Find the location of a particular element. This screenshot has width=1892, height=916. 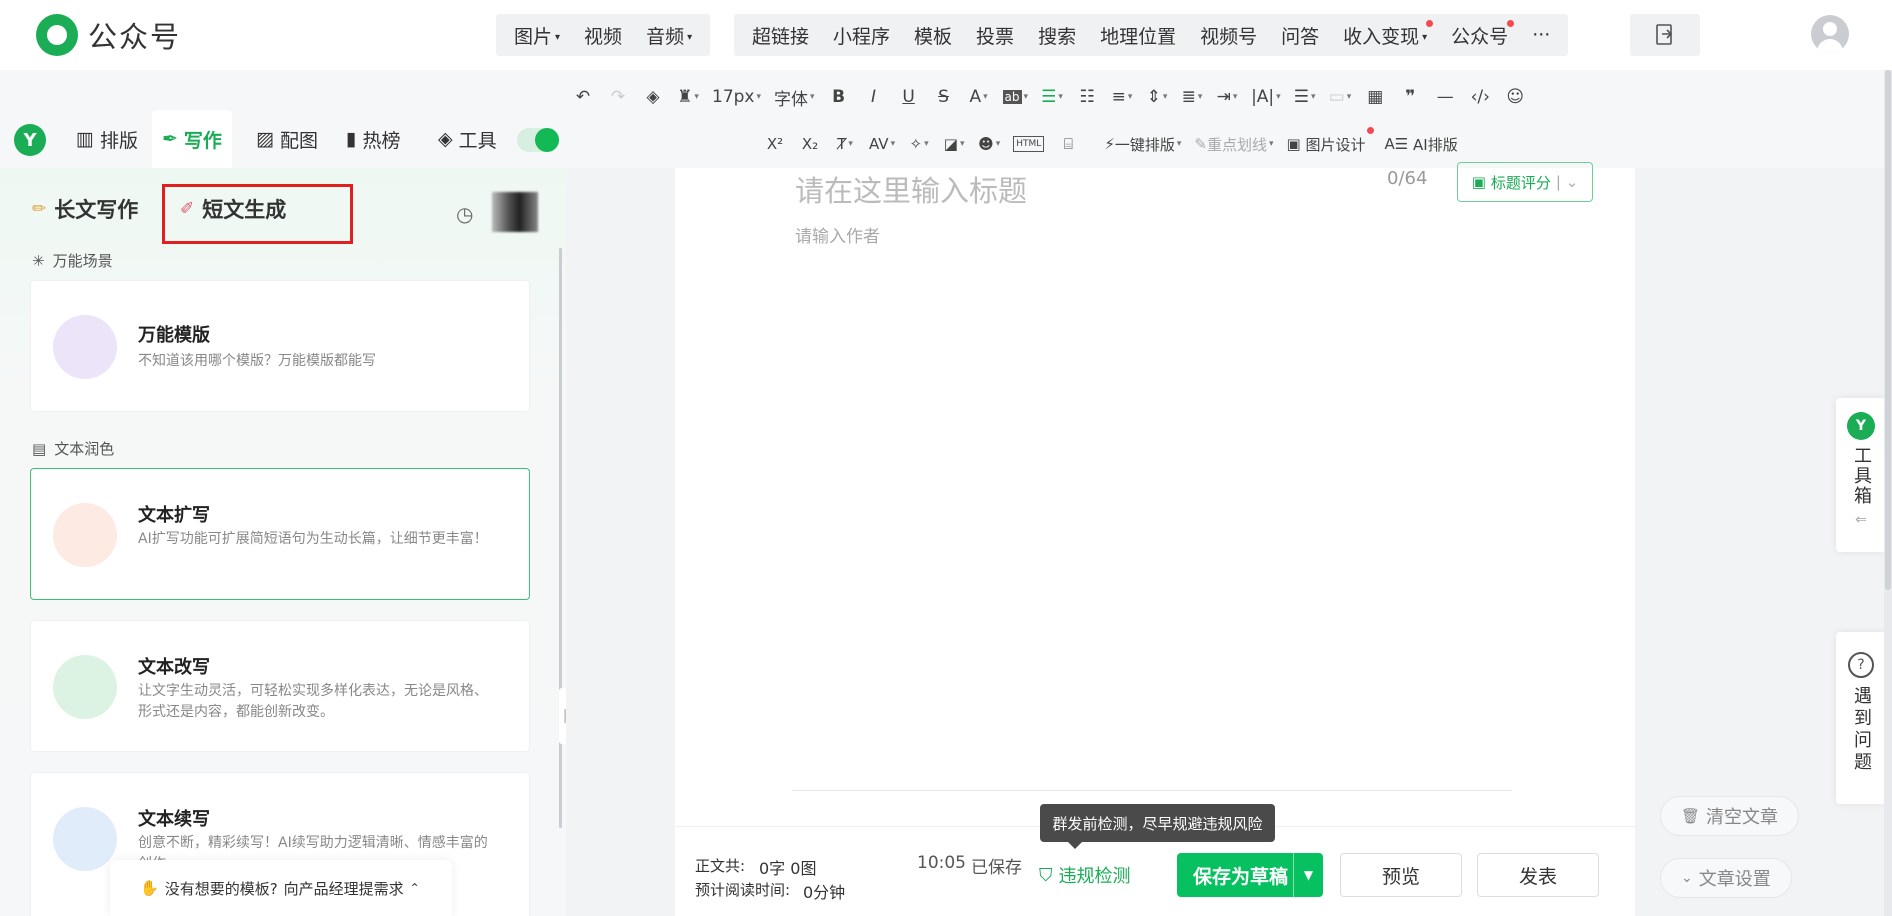

nav-media-2: 音频 ▾ is located at coordinates (669, 35).